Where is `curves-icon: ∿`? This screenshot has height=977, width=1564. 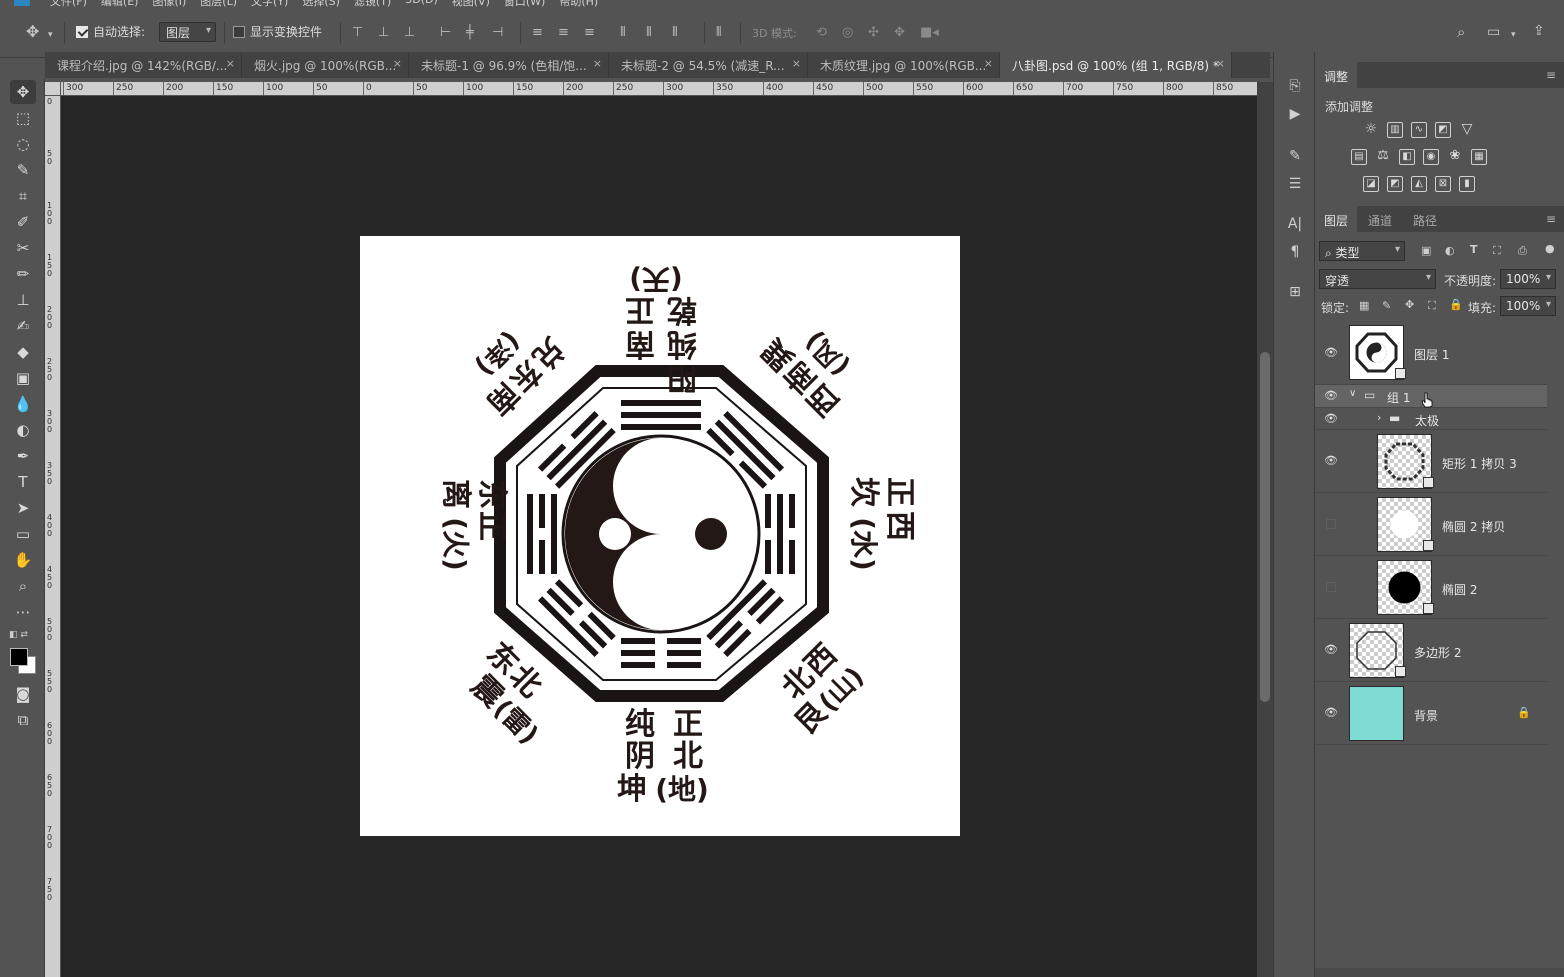 curves-icon: ∿ is located at coordinates (1419, 130).